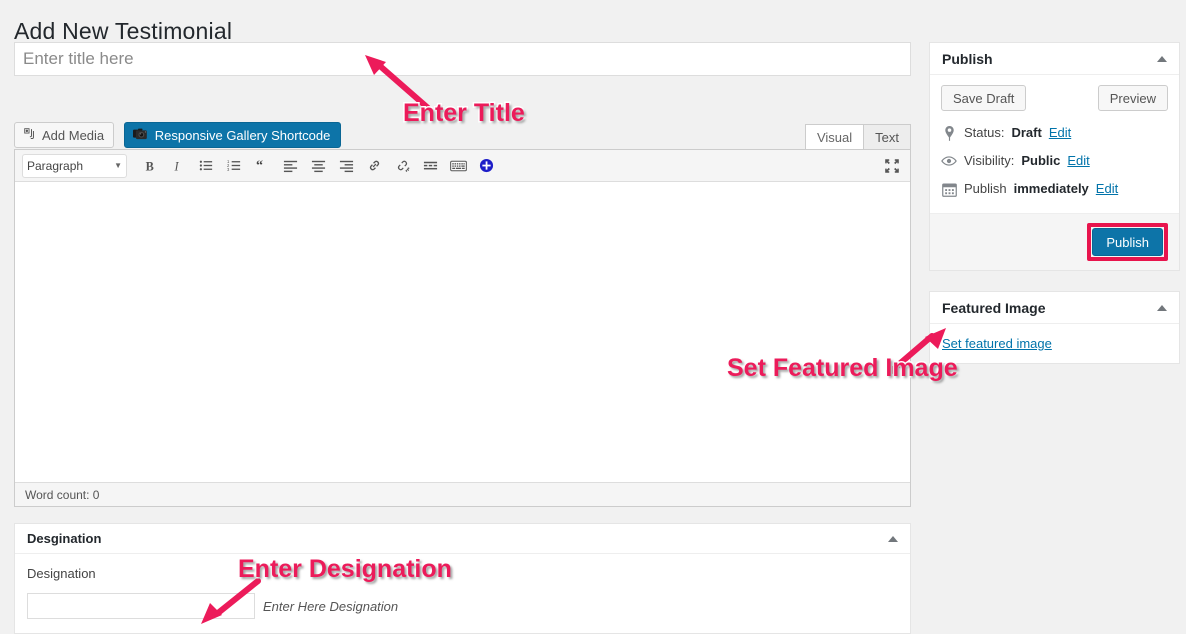 The height and width of the screenshot is (634, 1186). I want to click on bulleted-list-icon, so click(206, 166).